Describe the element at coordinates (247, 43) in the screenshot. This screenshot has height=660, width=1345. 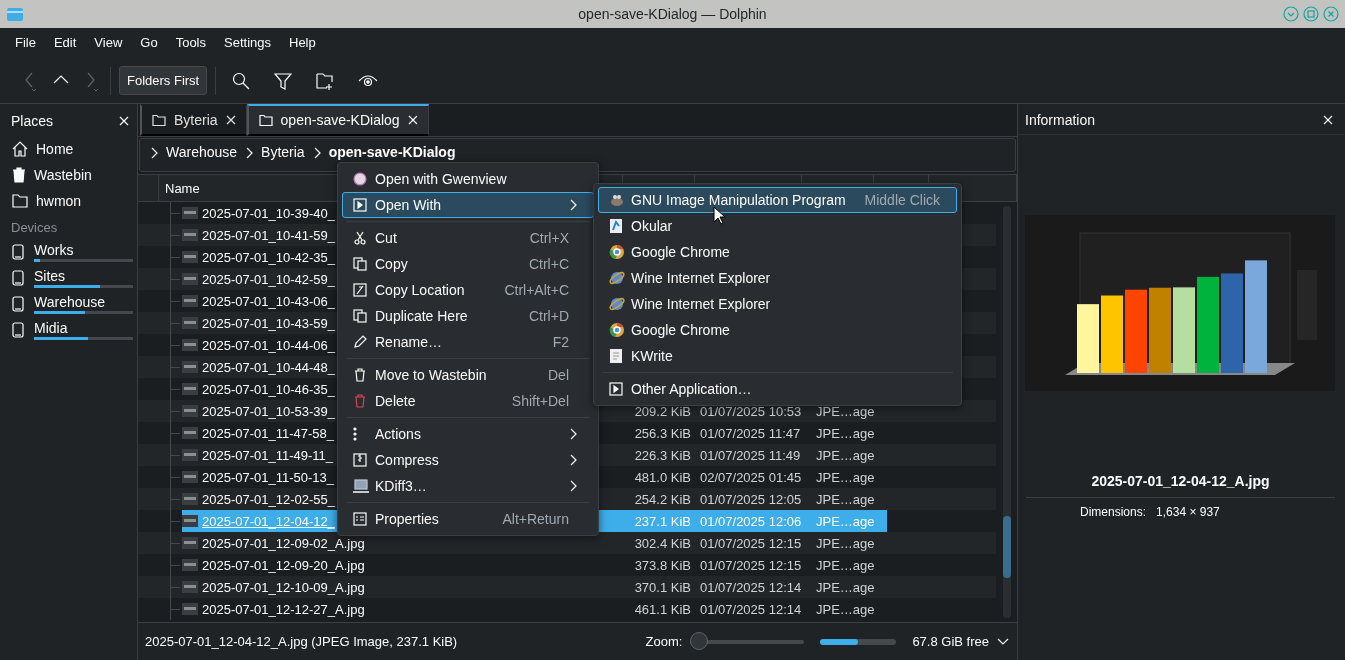
I see `menu-item: Settings` at that location.